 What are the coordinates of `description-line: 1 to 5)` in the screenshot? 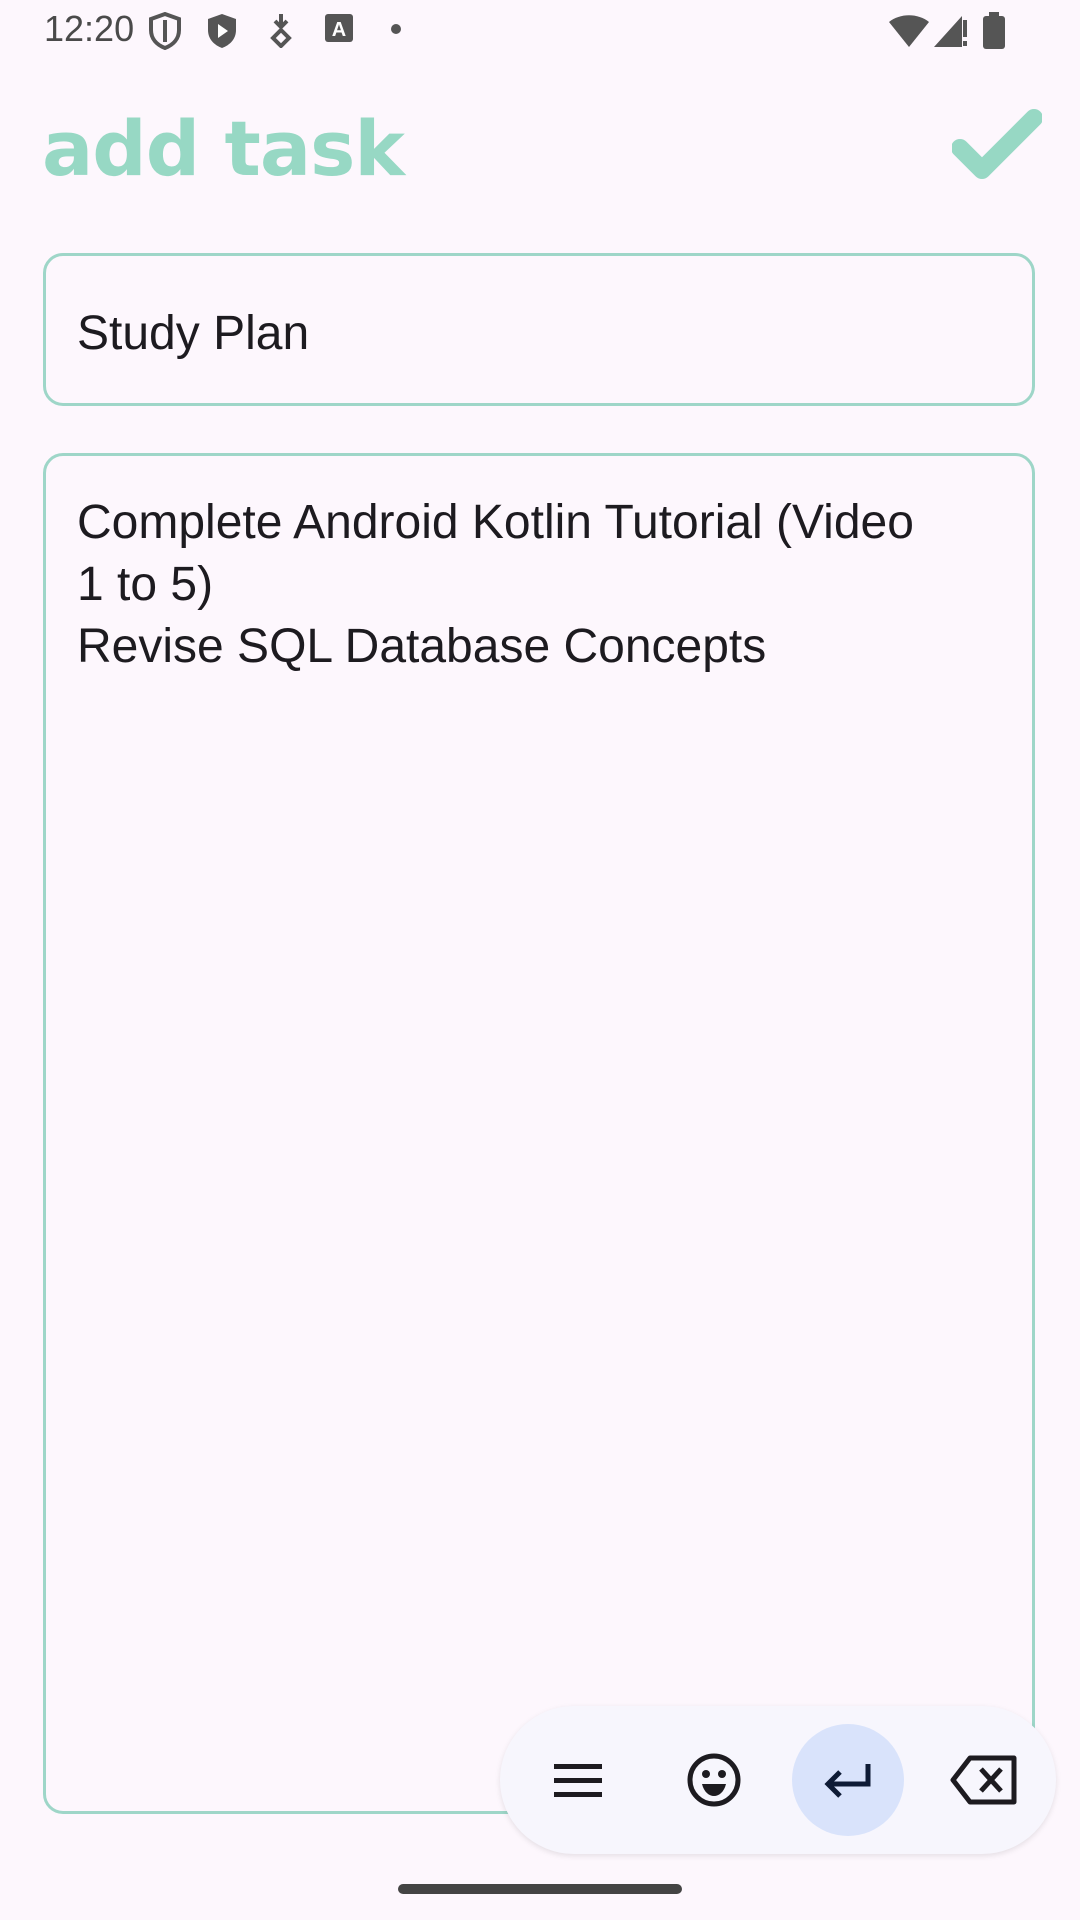 It's located at (145, 584).